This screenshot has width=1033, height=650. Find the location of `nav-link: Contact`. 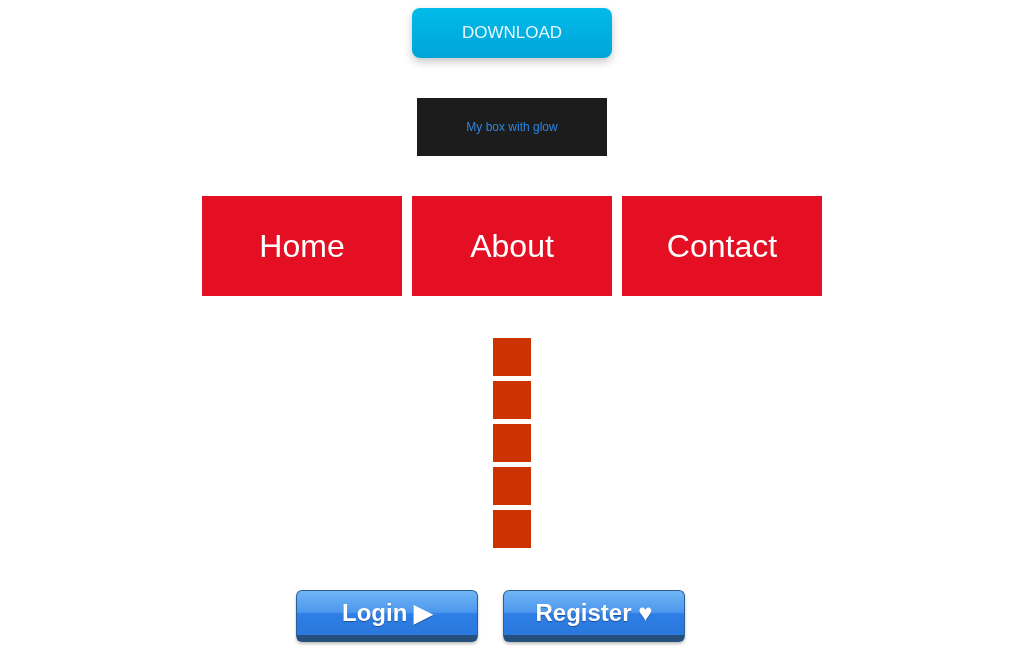

nav-link: Contact is located at coordinates (722, 246).